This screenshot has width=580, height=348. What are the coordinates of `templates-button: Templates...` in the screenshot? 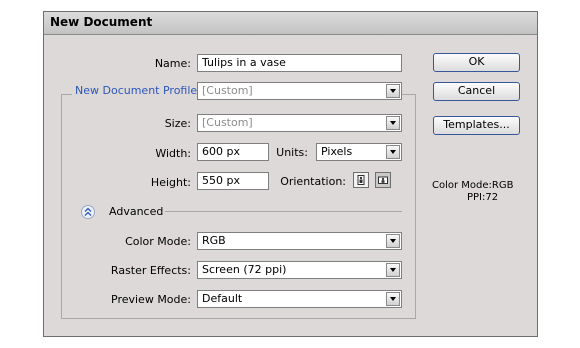 It's located at (476, 125).